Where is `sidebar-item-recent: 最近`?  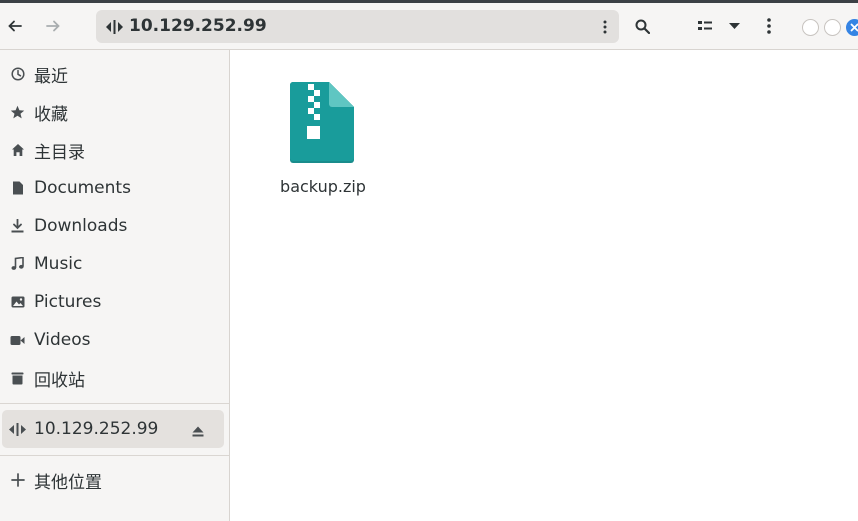 sidebar-item-recent: 最近 is located at coordinates (114, 74).